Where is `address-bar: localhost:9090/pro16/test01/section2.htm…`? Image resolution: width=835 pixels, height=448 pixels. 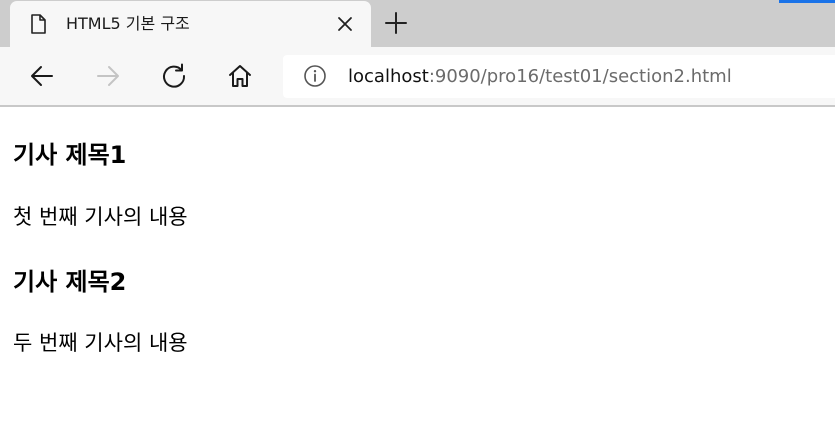
address-bar: localhost:9090/pro16/test01/section2.htm… is located at coordinates (559, 76).